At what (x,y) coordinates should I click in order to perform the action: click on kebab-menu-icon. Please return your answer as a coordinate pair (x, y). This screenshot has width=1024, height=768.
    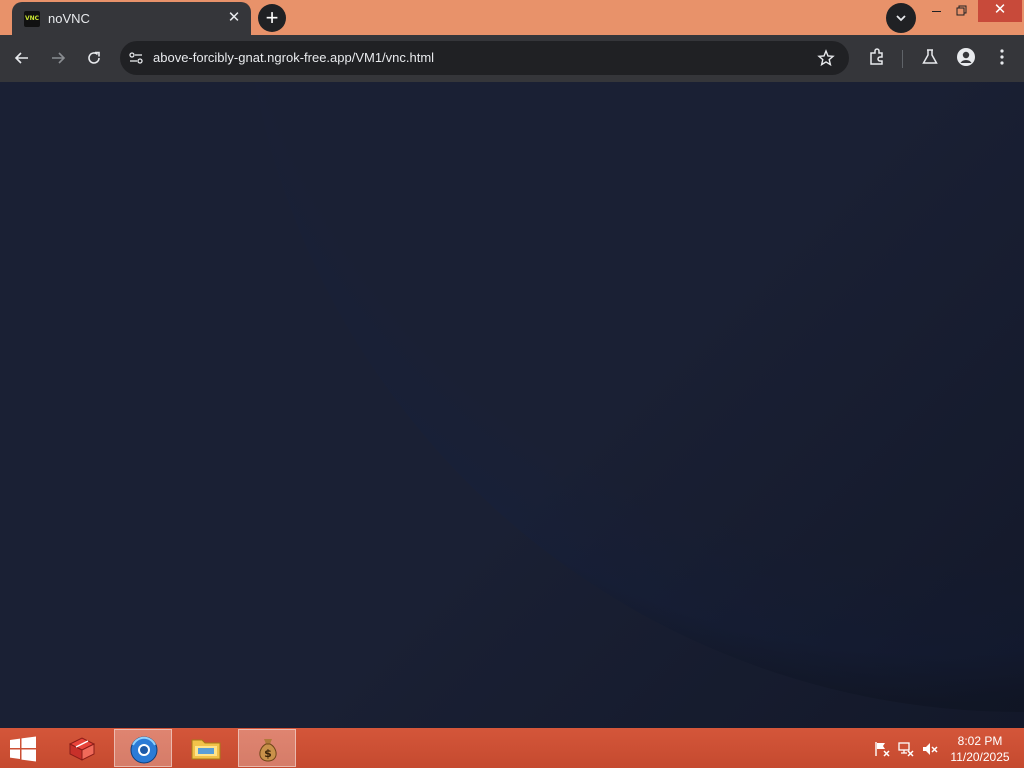
    Looking at the image, I should click on (1002, 57).